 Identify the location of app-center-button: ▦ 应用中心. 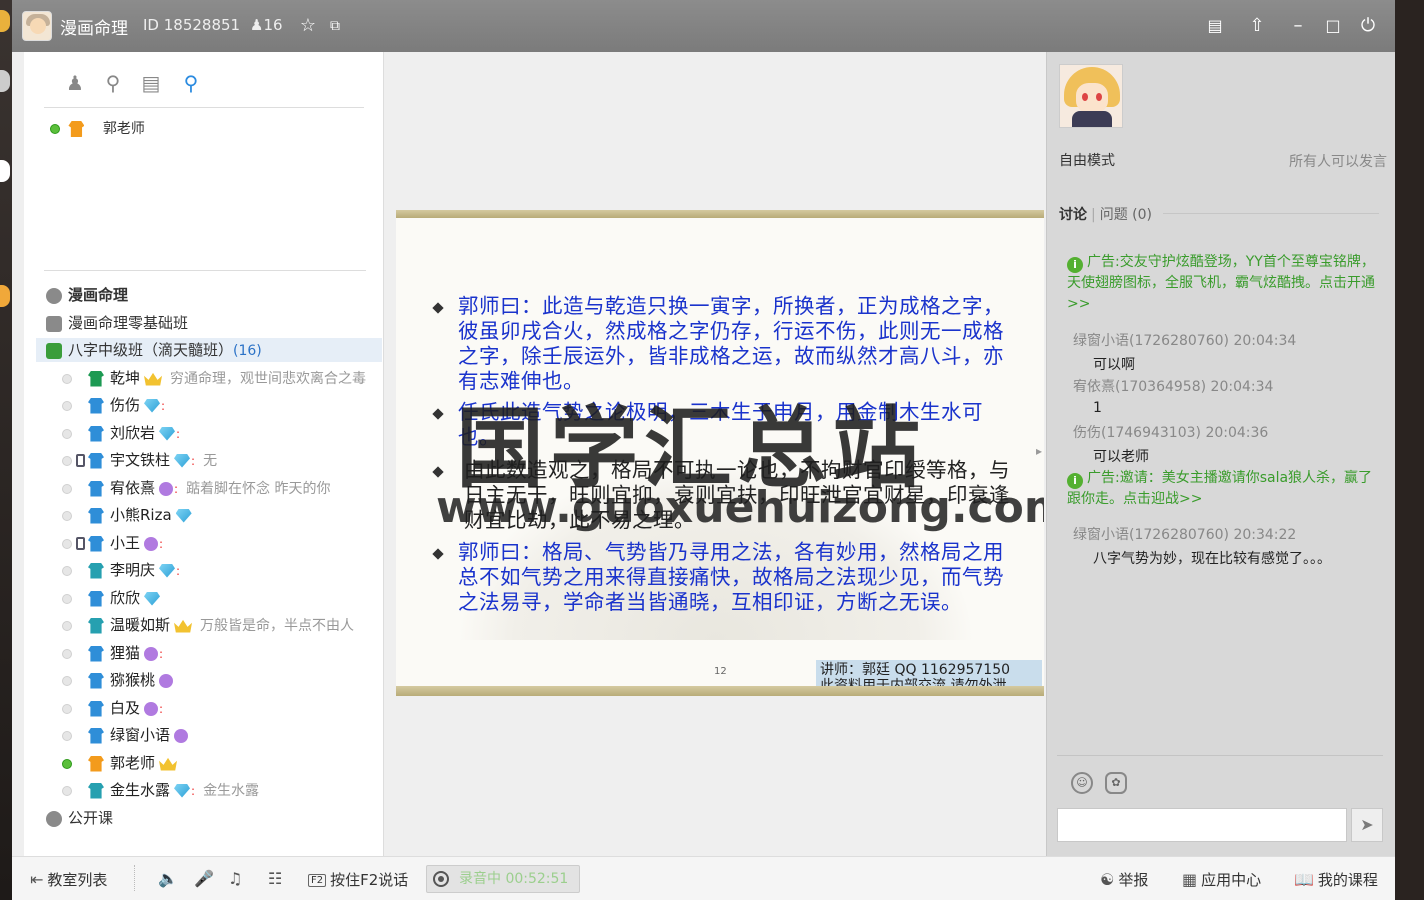
(1221, 879).